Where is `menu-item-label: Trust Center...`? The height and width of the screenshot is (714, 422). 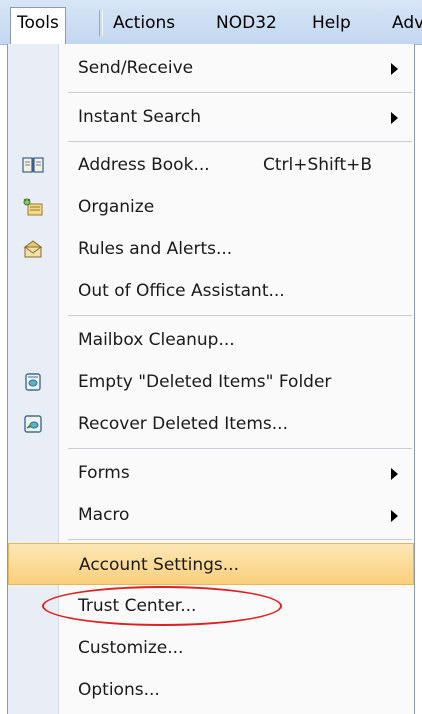
menu-item-label: Trust Center... is located at coordinates (137, 606).